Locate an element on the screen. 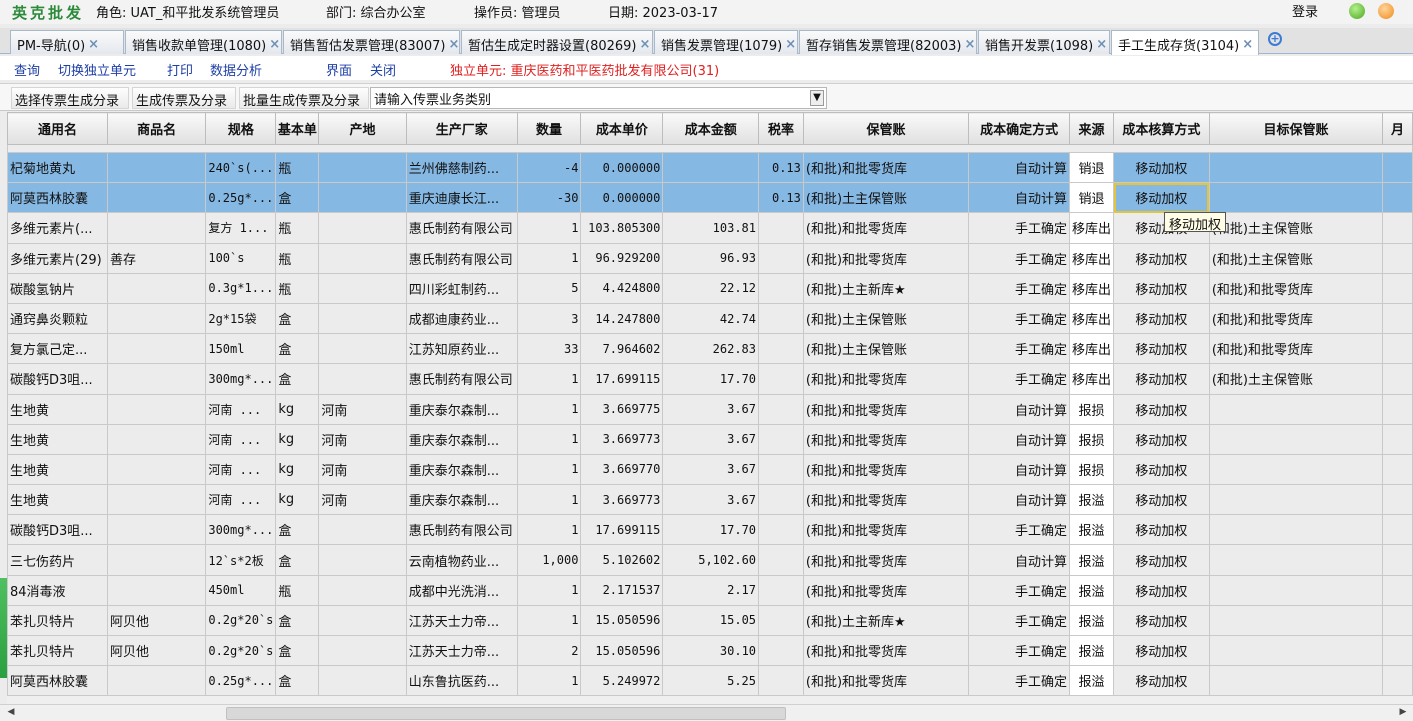 The width and height of the screenshot is (1413, 721). cell-generic-name: 84消毒液 is located at coordinates (57, 590).